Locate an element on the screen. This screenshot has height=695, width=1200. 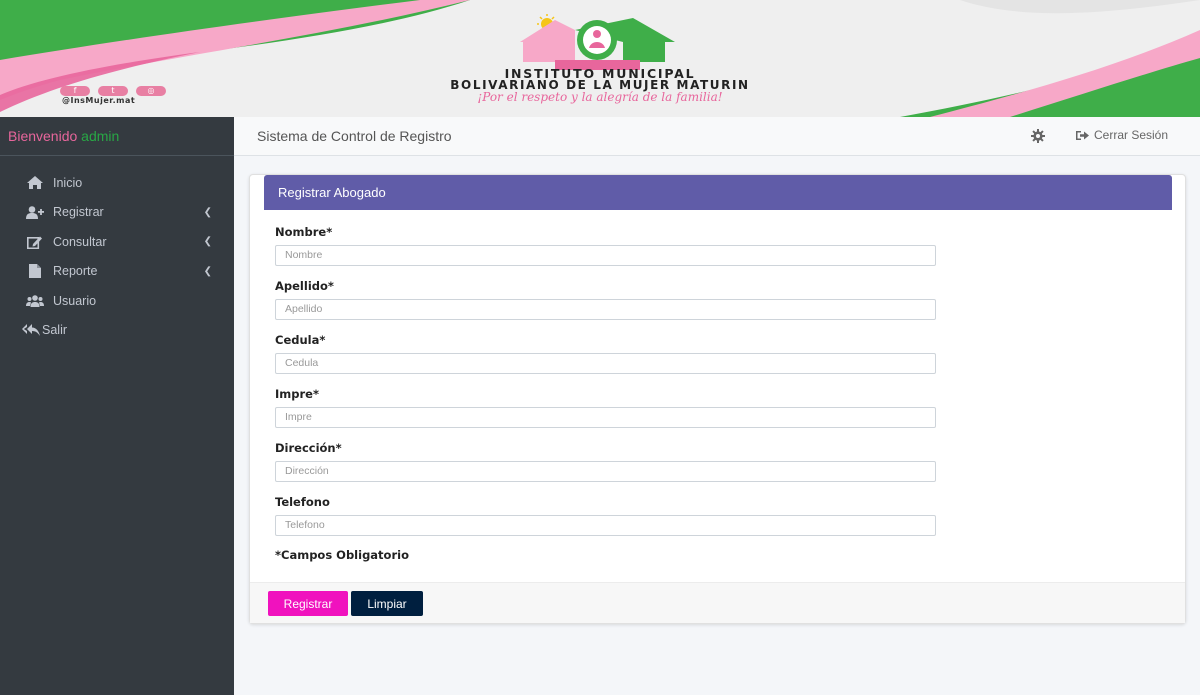
welcome-text: Bienvenido admin is located at coordinates (117, 136).